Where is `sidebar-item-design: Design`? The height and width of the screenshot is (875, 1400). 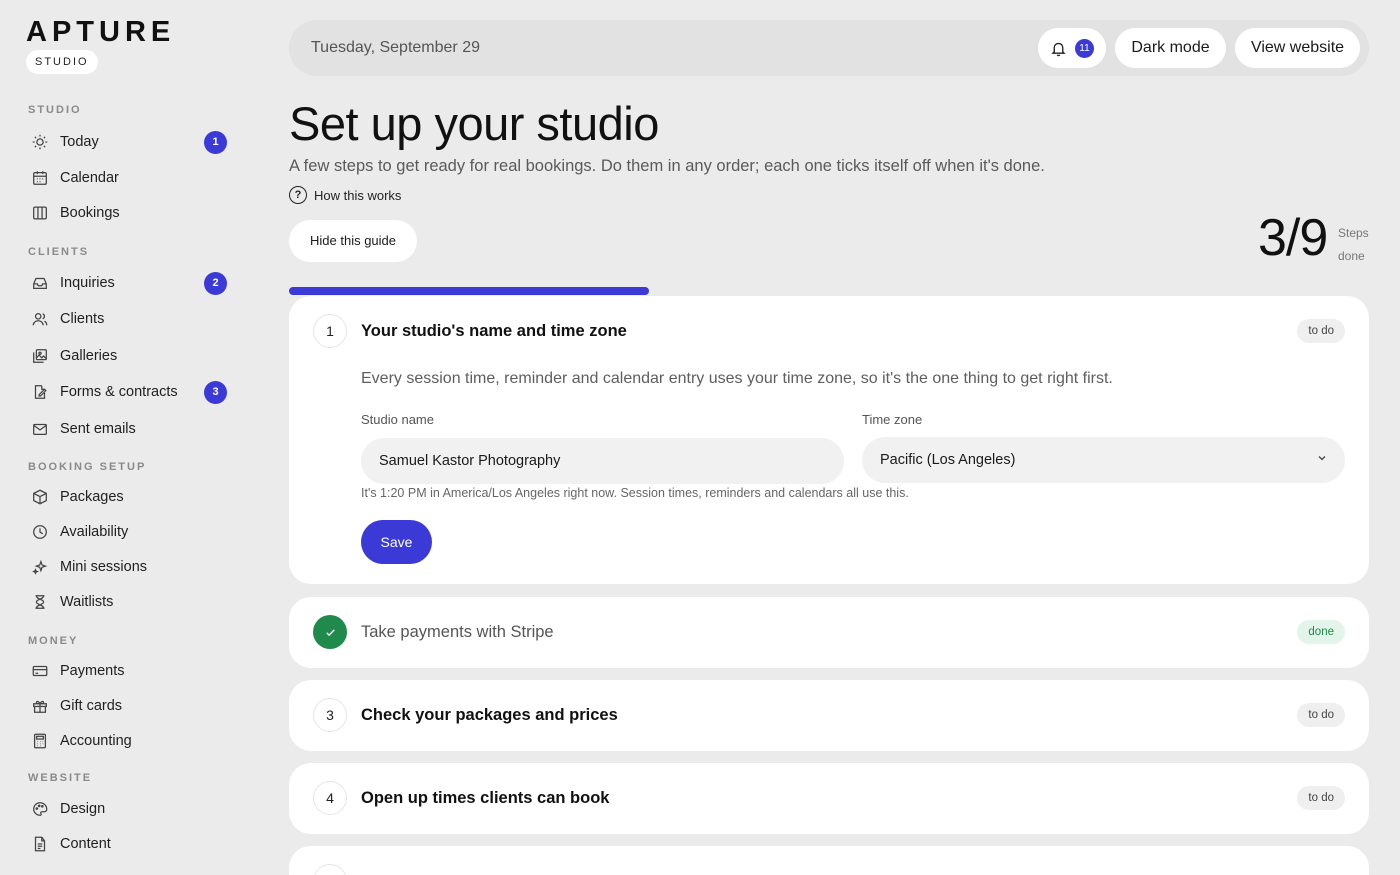 sidebar-item-design: Design is located at coordinates (130, 809).